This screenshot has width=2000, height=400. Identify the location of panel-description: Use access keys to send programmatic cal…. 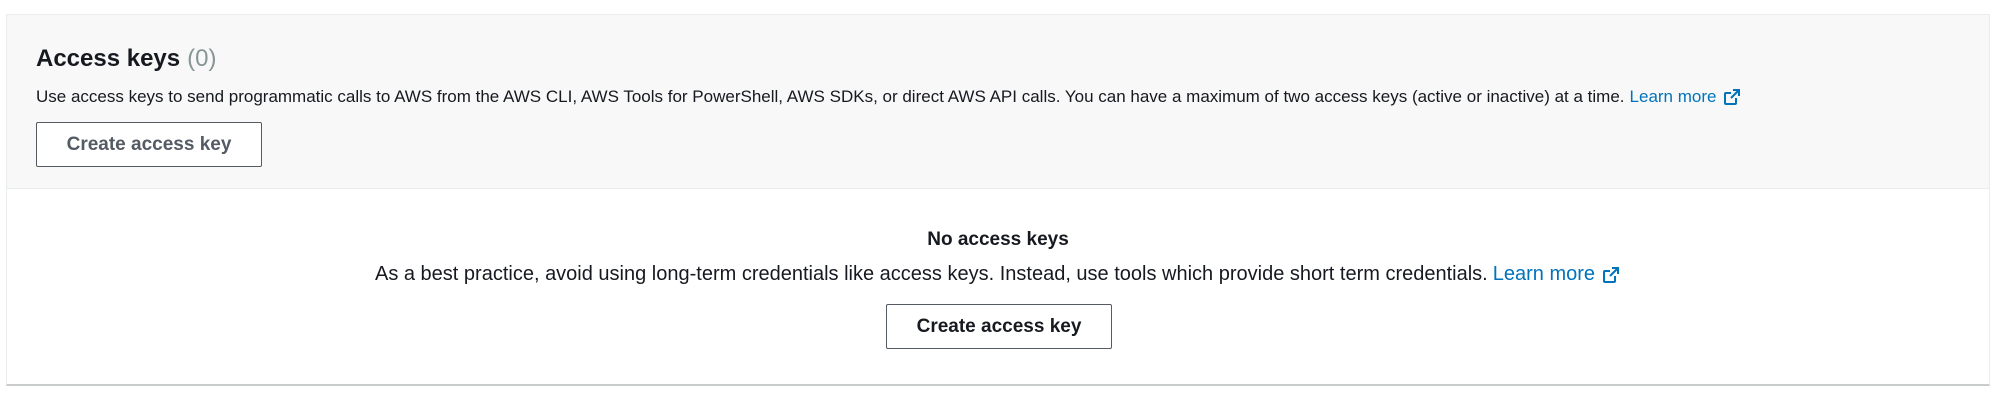
(830, 96).